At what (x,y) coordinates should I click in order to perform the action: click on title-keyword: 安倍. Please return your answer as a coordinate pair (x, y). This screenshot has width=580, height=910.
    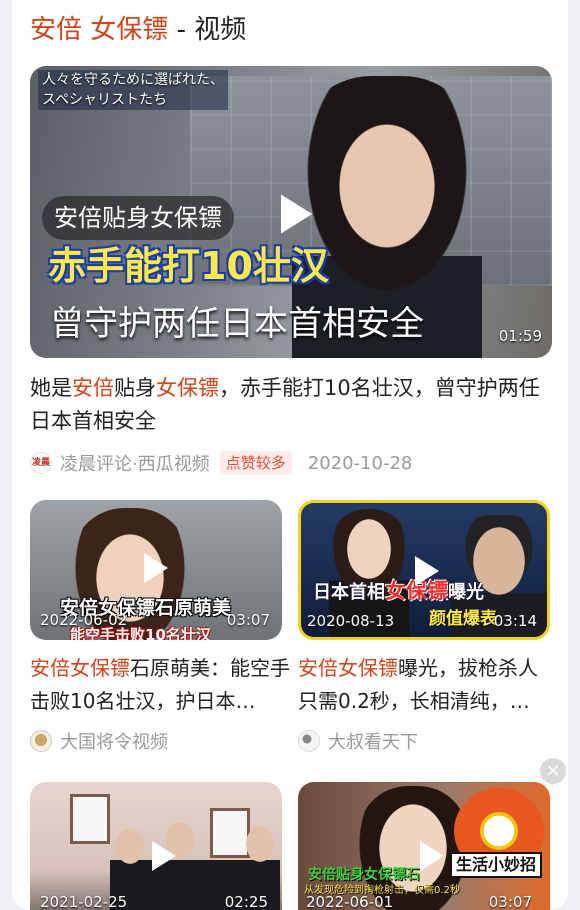
    Looking at the image, I should click on (93, 388).